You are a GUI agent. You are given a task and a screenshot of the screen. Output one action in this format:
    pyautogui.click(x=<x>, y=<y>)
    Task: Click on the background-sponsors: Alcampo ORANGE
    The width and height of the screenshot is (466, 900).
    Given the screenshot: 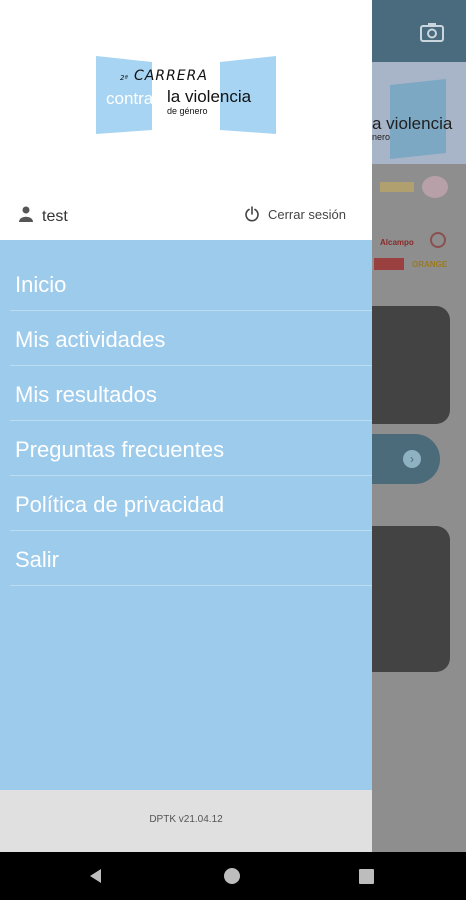 What is the action you would take?
    pyautogui.click(x=419, y=225)
    